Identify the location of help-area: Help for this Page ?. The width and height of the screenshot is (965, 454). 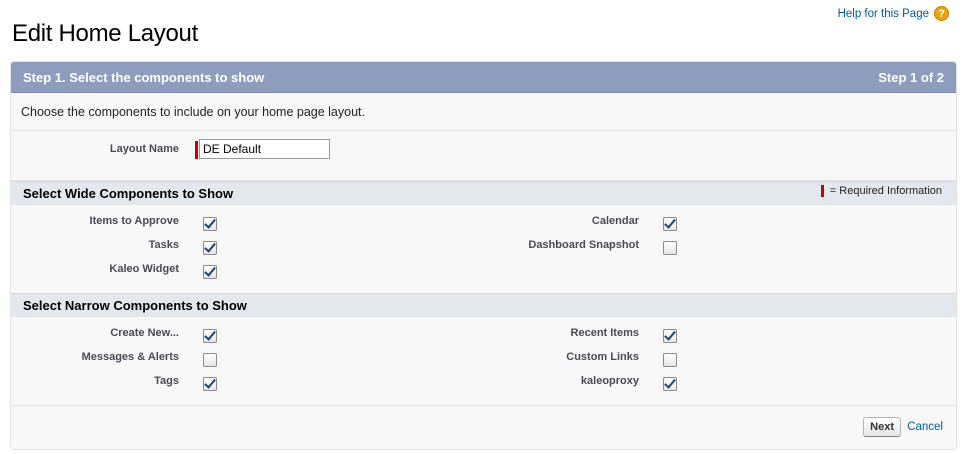
(893, 13).